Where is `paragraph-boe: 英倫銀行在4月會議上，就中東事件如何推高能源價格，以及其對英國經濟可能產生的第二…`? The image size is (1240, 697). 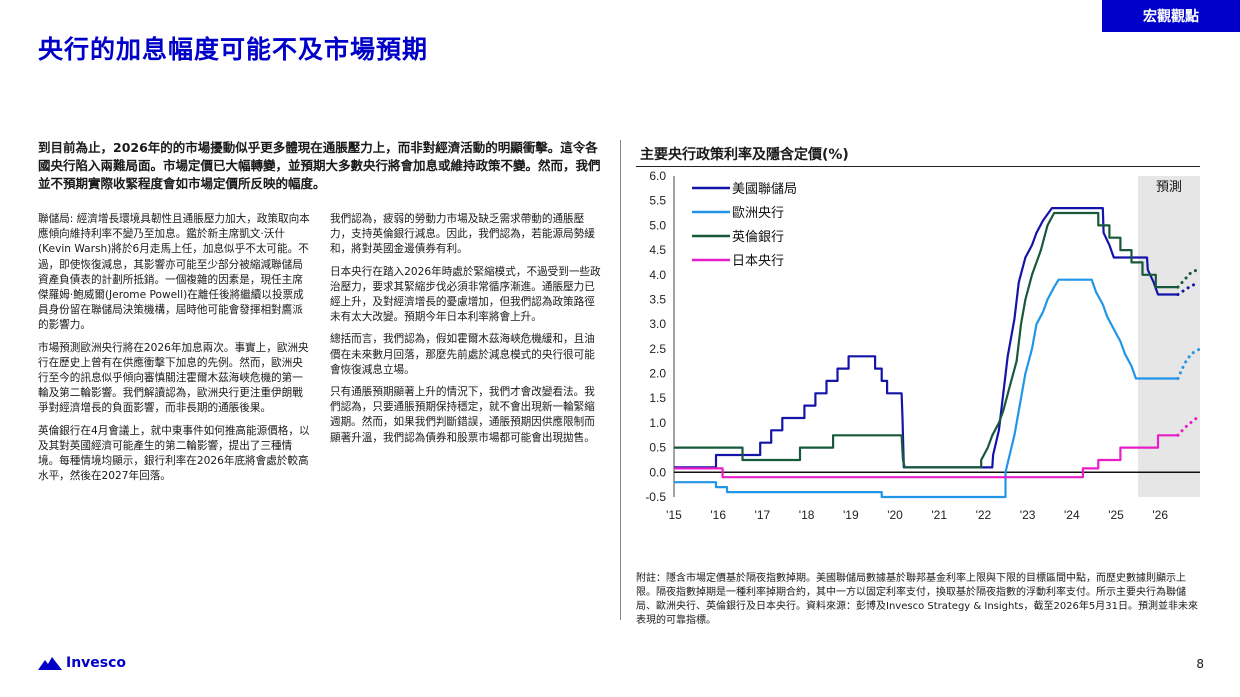
paragraph-boe: 英倫銀行在4月會議上，就中東事件如何推高能源價格，以及其對英國經濟可能產生的第二… is located at coordinates (174, 453).